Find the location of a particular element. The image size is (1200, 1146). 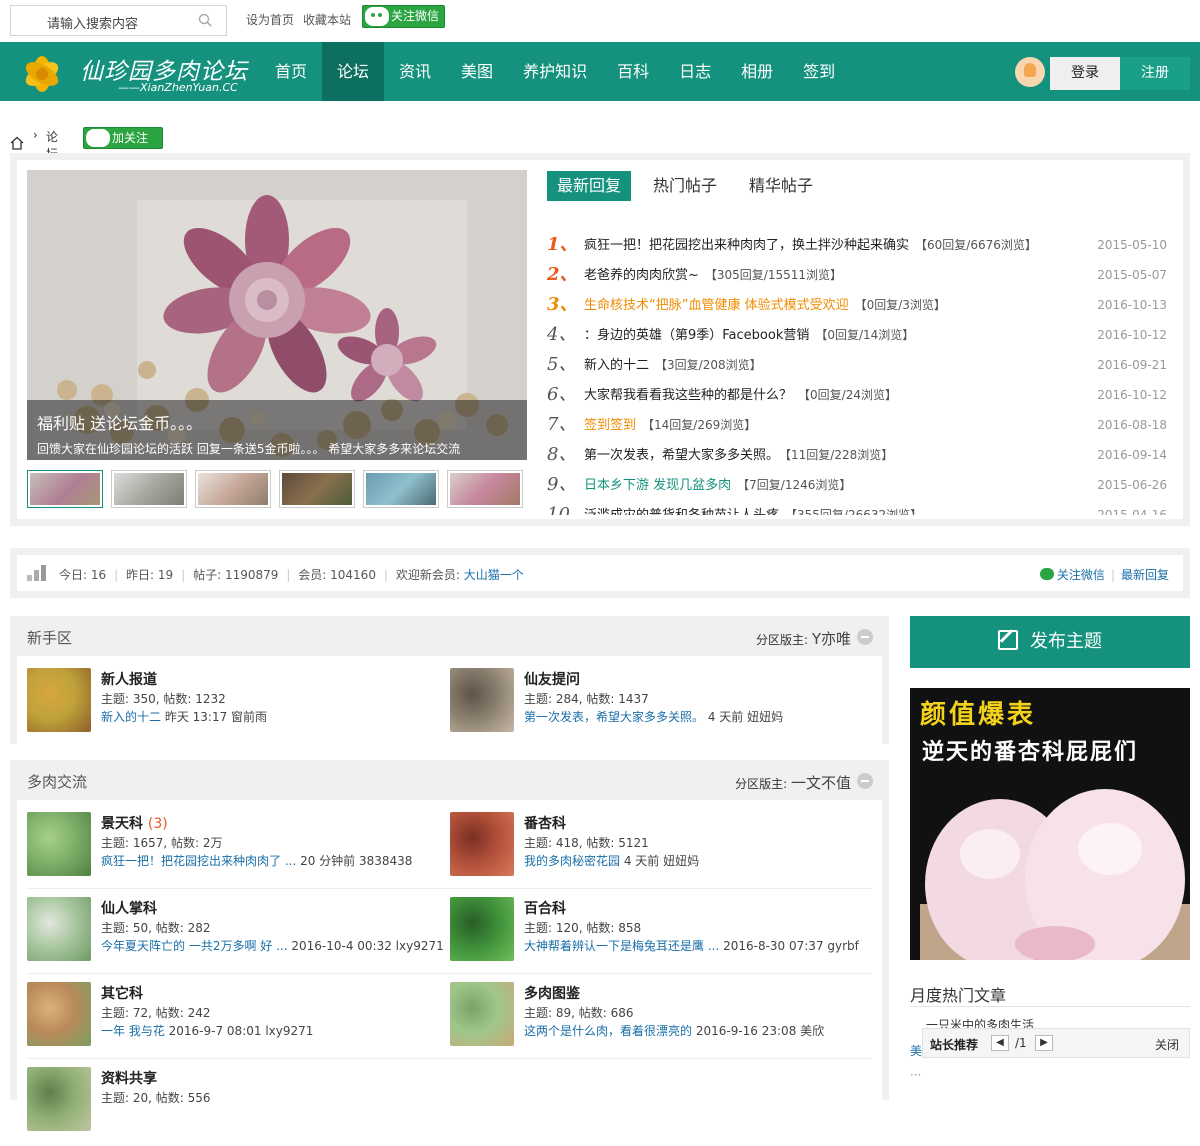

monthly-hot-item-prefix: 美 is located at coordinates (916, 1050).